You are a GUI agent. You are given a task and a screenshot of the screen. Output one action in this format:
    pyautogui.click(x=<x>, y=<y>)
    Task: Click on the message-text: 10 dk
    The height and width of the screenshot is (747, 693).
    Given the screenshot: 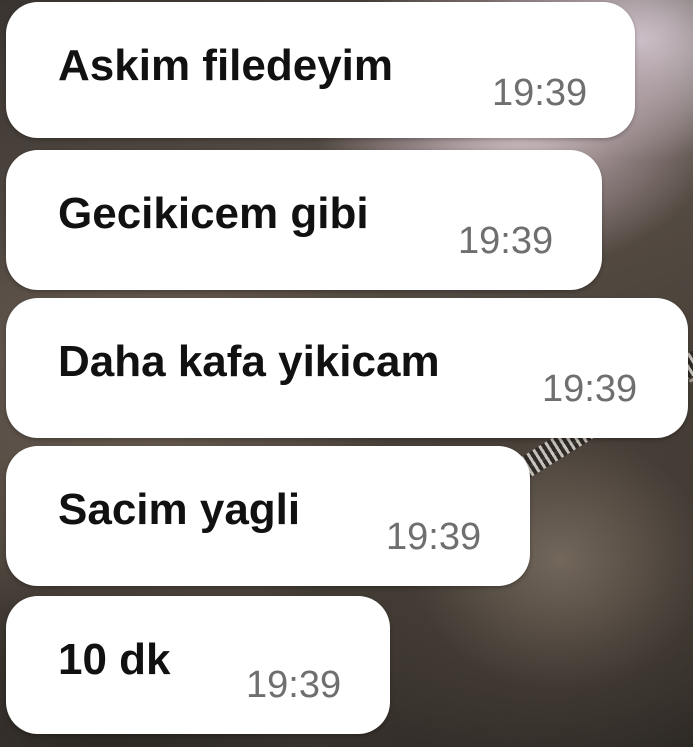 What is the action you would take?
    pyautogui.click(x=114, y=659)
    